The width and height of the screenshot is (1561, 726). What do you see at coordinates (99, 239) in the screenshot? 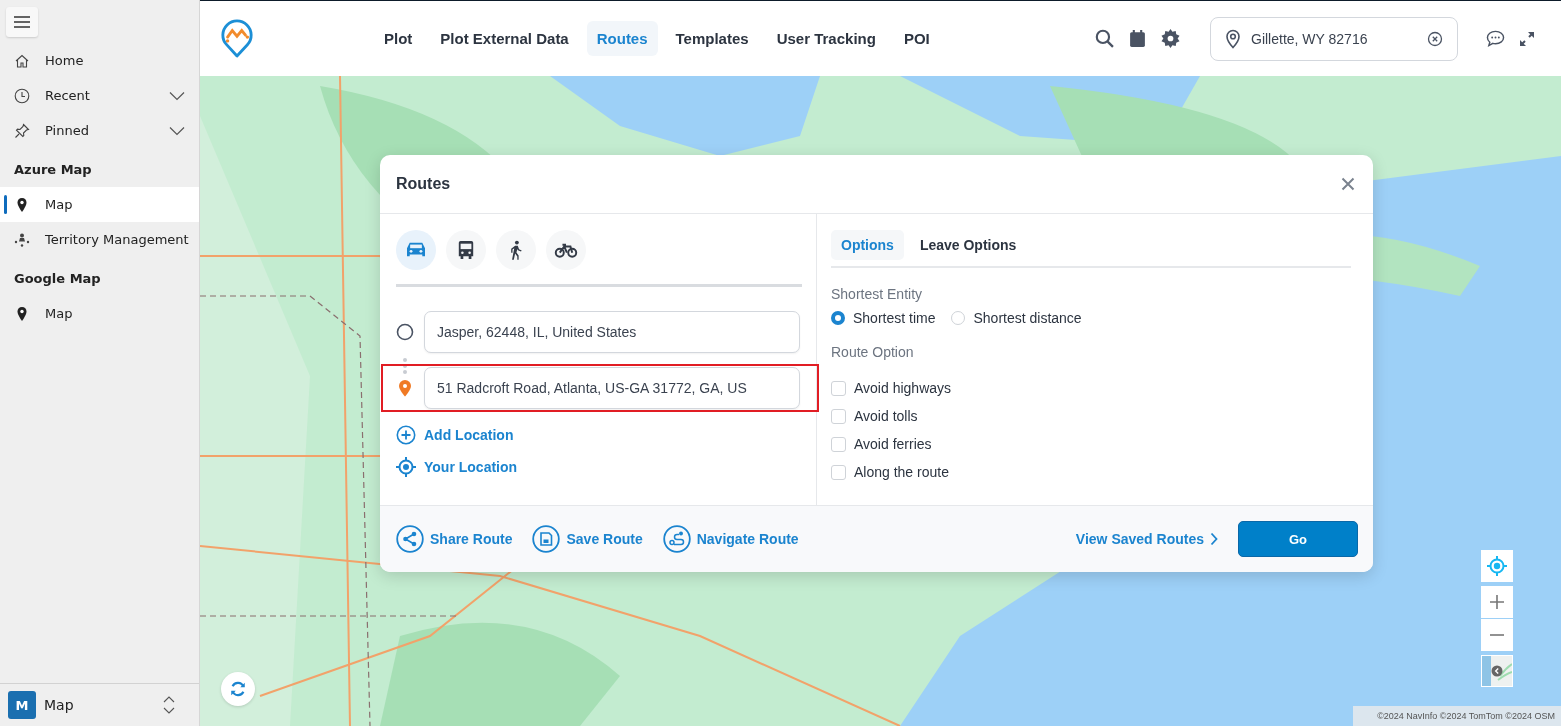
I see `sidebar-item: Territory Management` at bounding box center [99, 239].